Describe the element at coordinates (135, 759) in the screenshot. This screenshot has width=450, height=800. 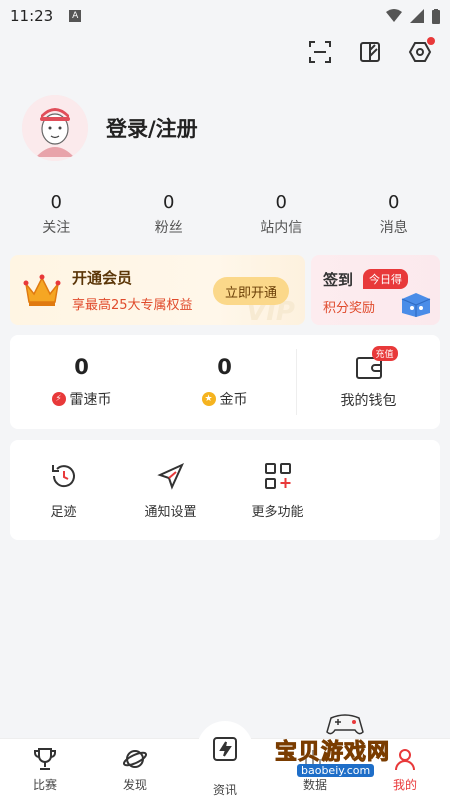
I see `planet-icon` at that location.